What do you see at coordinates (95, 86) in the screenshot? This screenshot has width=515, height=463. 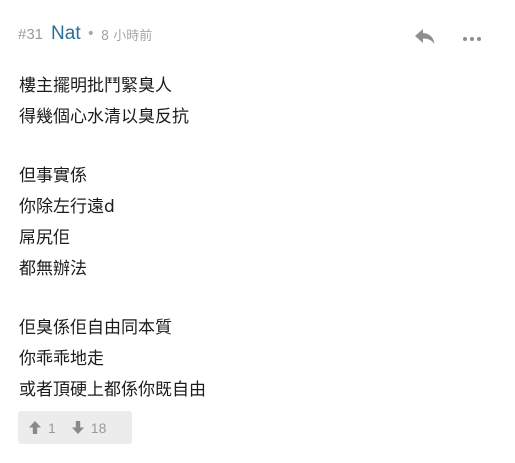 I see `text-line: 樓主擺明批鬥緊臭人` at bounding box center [95, 86].